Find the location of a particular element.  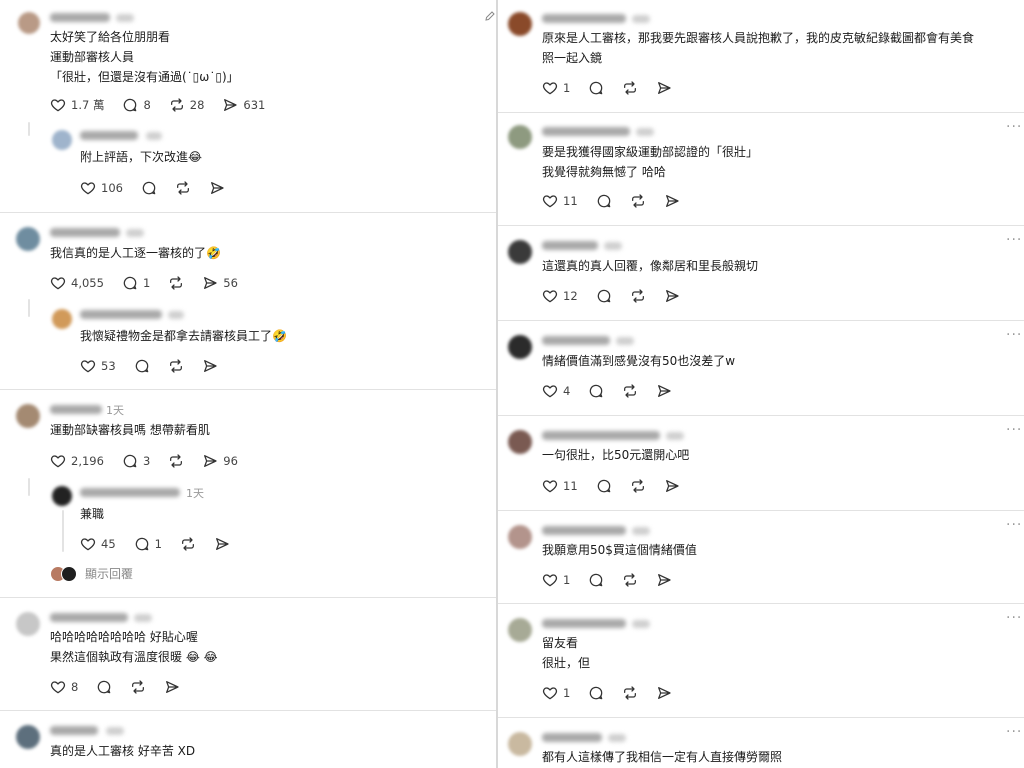

repost-icon is located at coordinates (638, 201).